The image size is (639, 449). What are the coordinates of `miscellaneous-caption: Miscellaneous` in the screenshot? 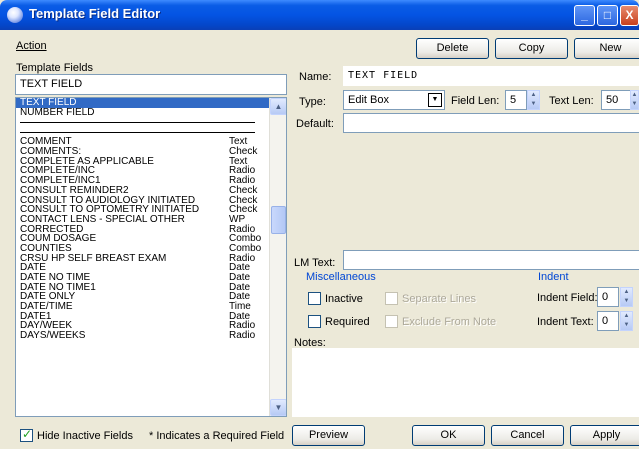 It's located at (341, 277).